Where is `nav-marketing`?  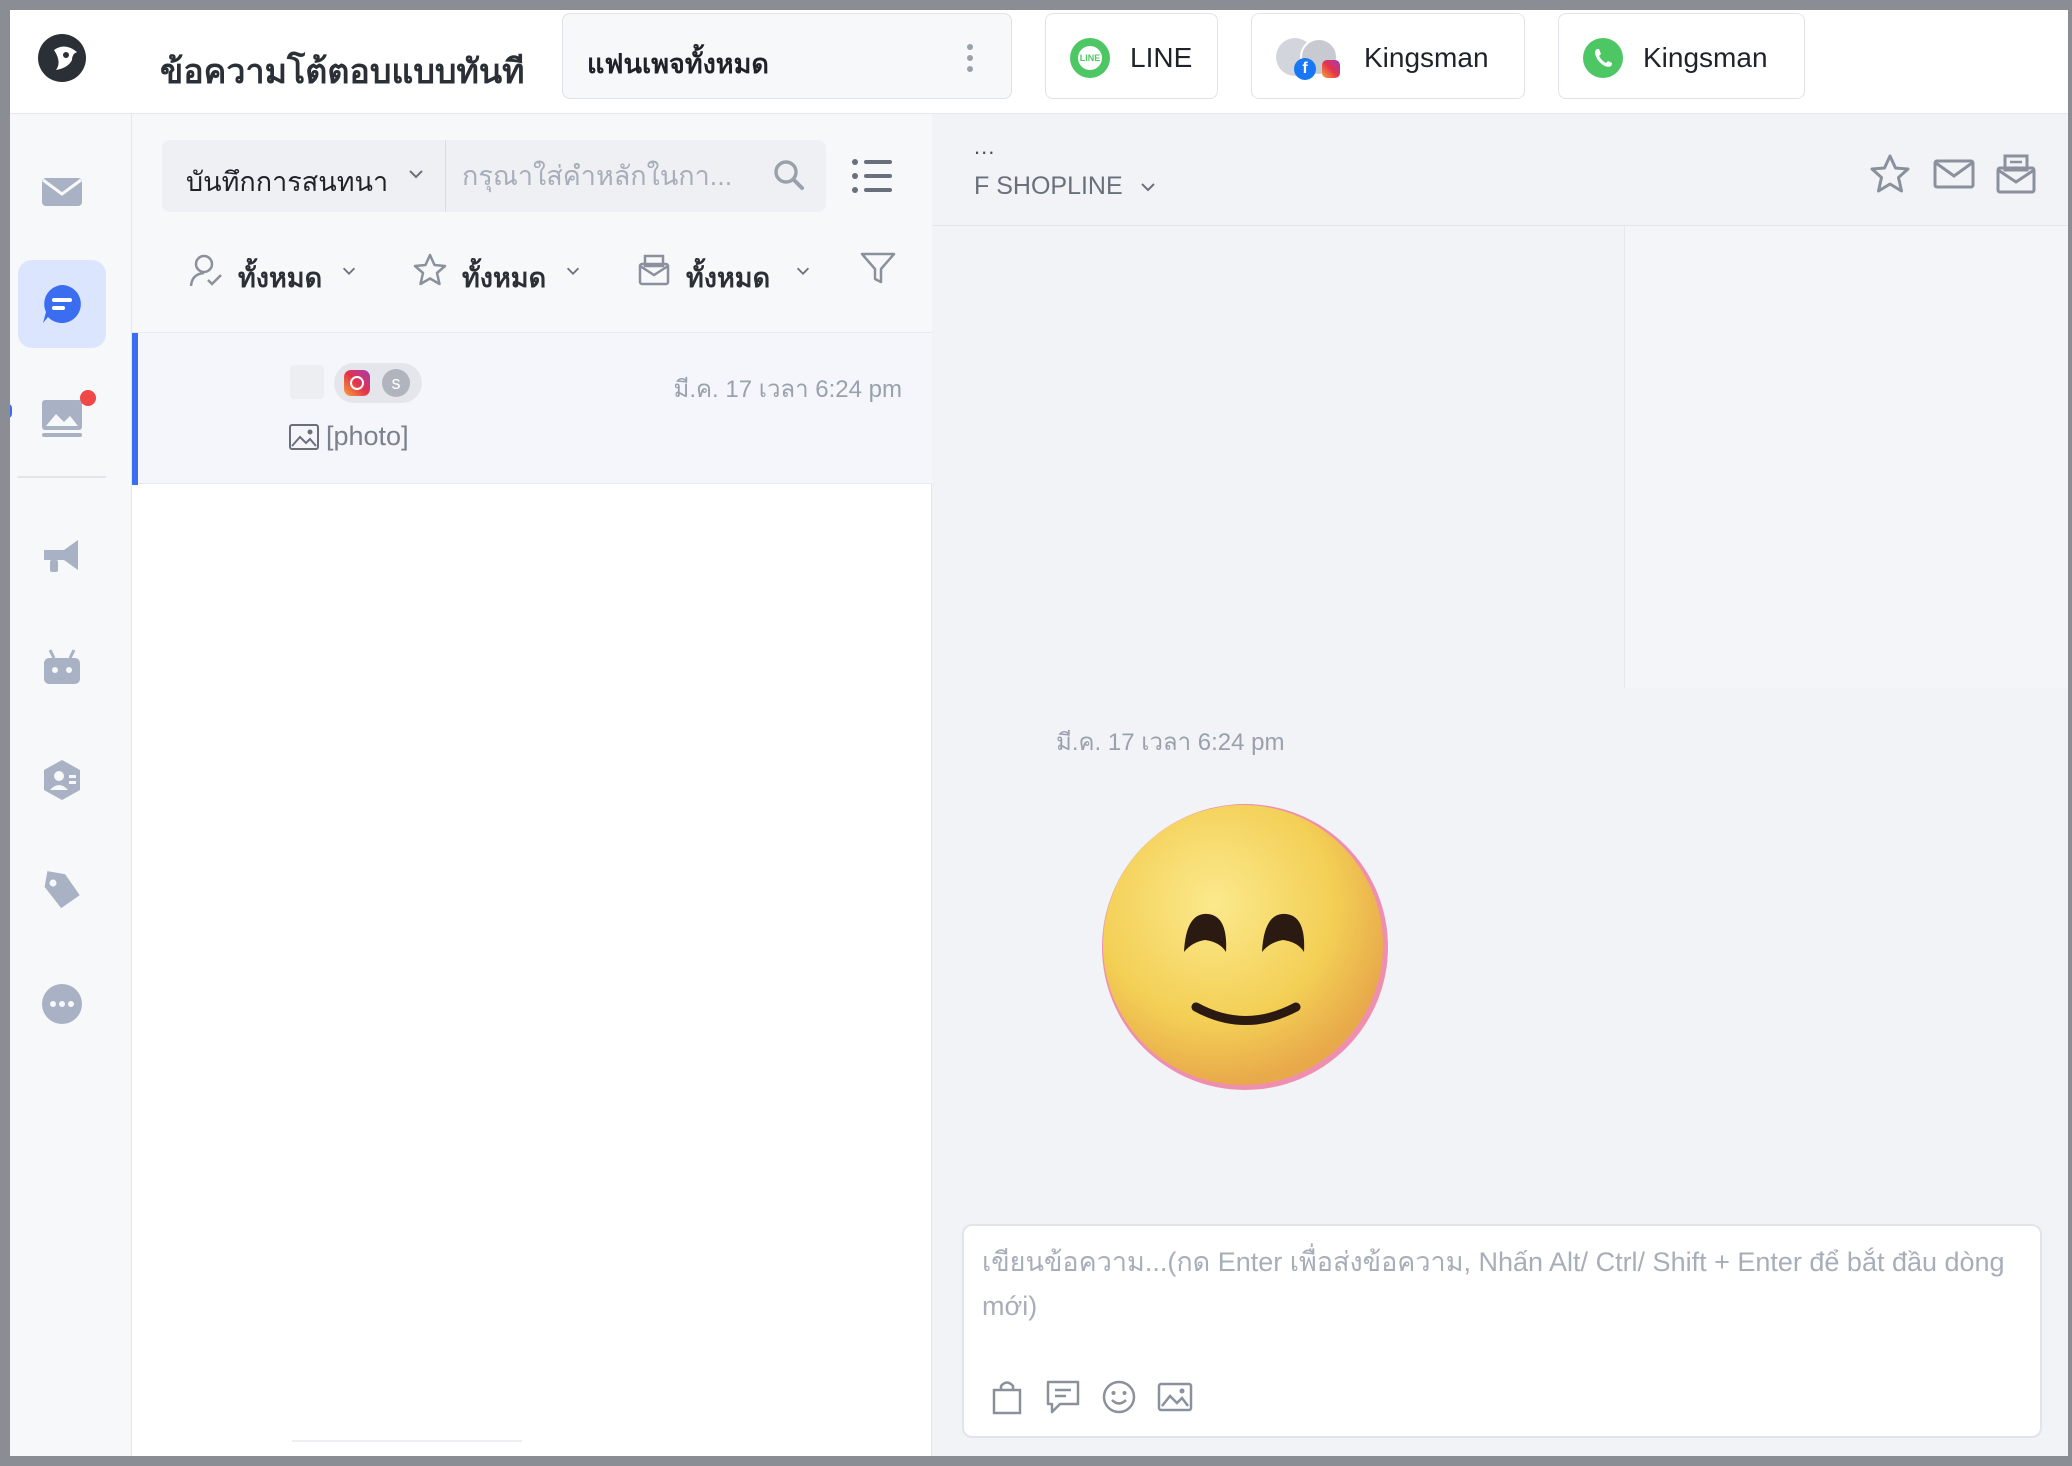 nav-marketing is located at coordinates (62, 556).